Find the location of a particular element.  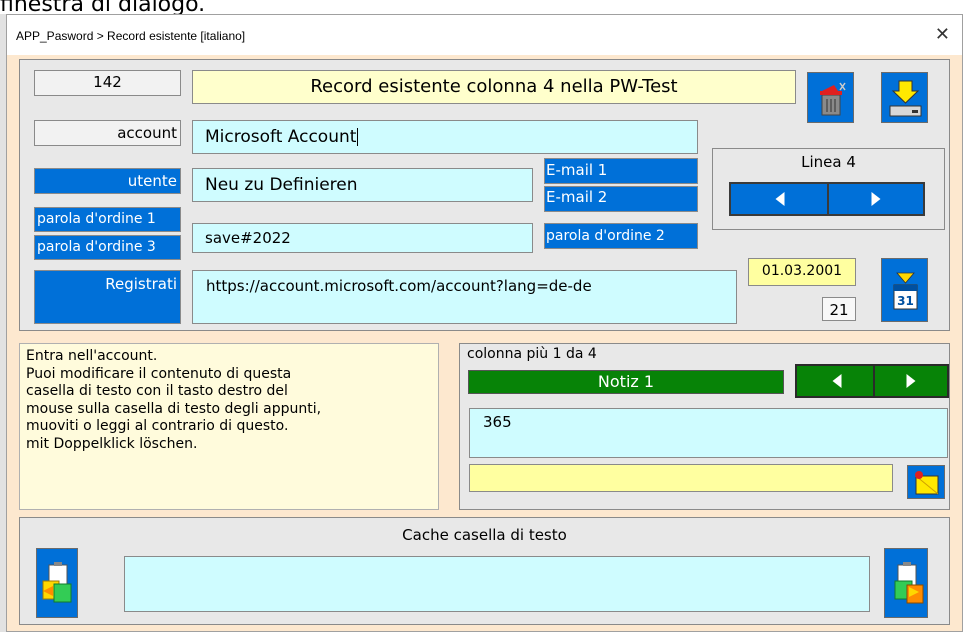

info-line: muoviti o leggi al contrario di questo. is located at coordinates (157, 426).